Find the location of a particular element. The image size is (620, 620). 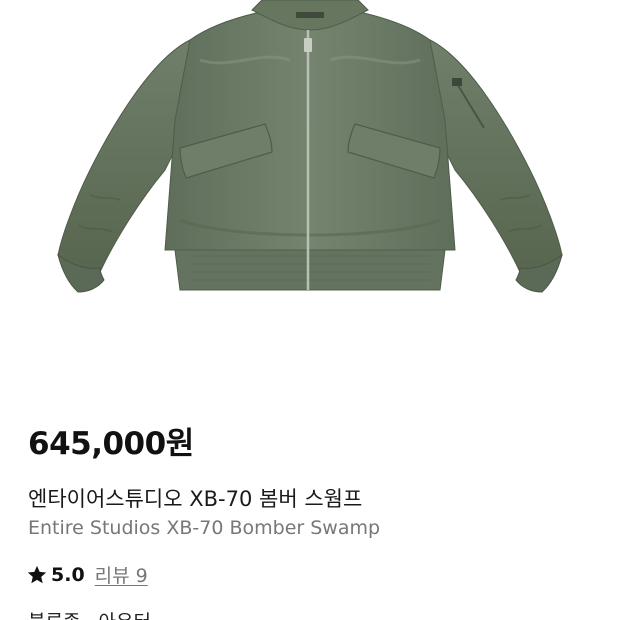

review-count-link: 리뷰 9 is located at coordinates (121, 574).